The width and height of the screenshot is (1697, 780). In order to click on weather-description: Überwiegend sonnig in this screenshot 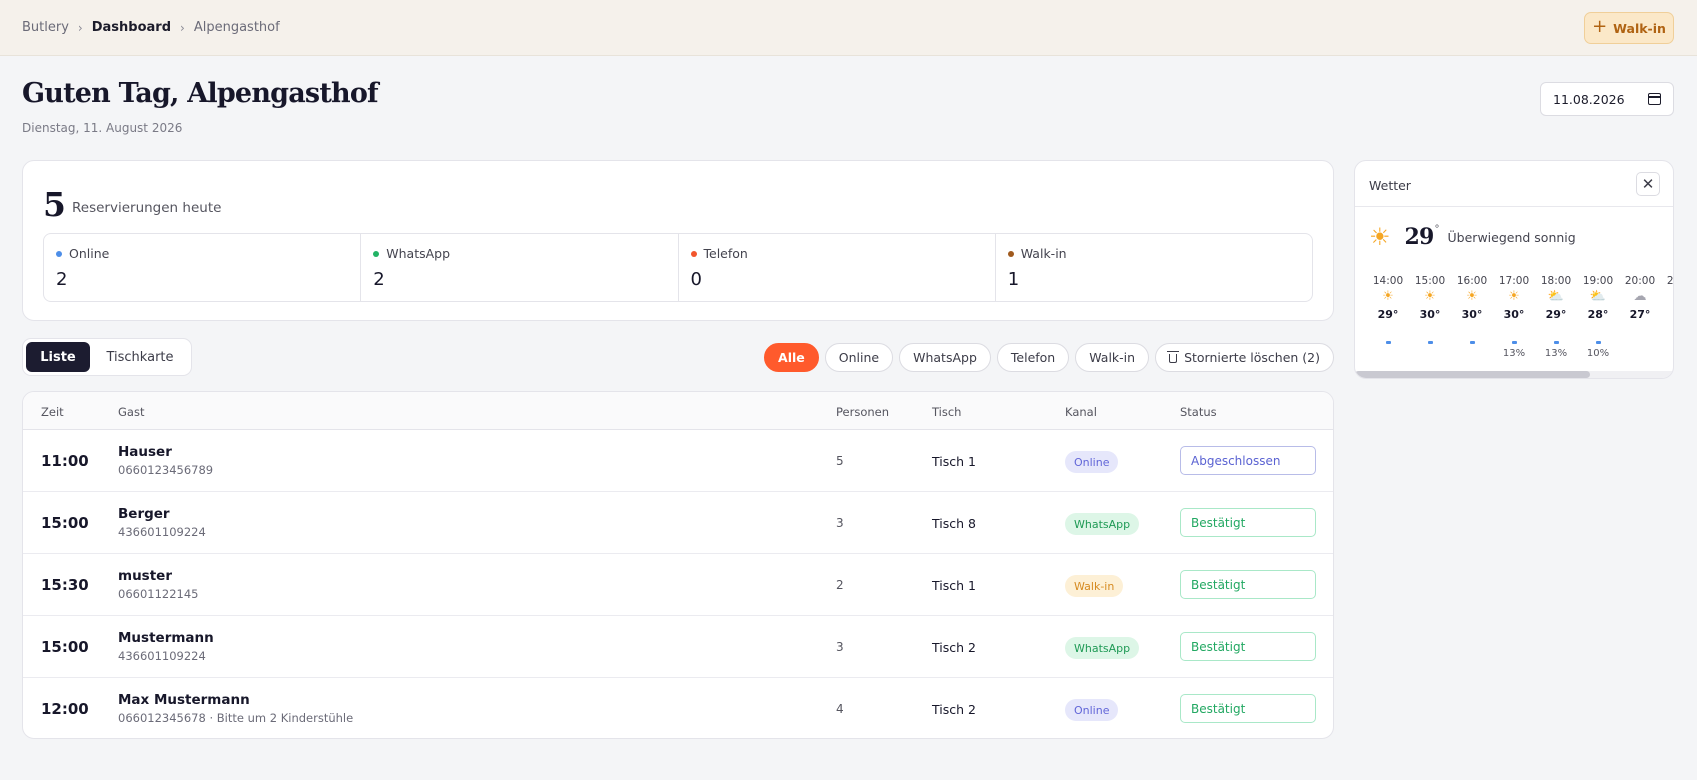, I will do `click(1511, 237)`.